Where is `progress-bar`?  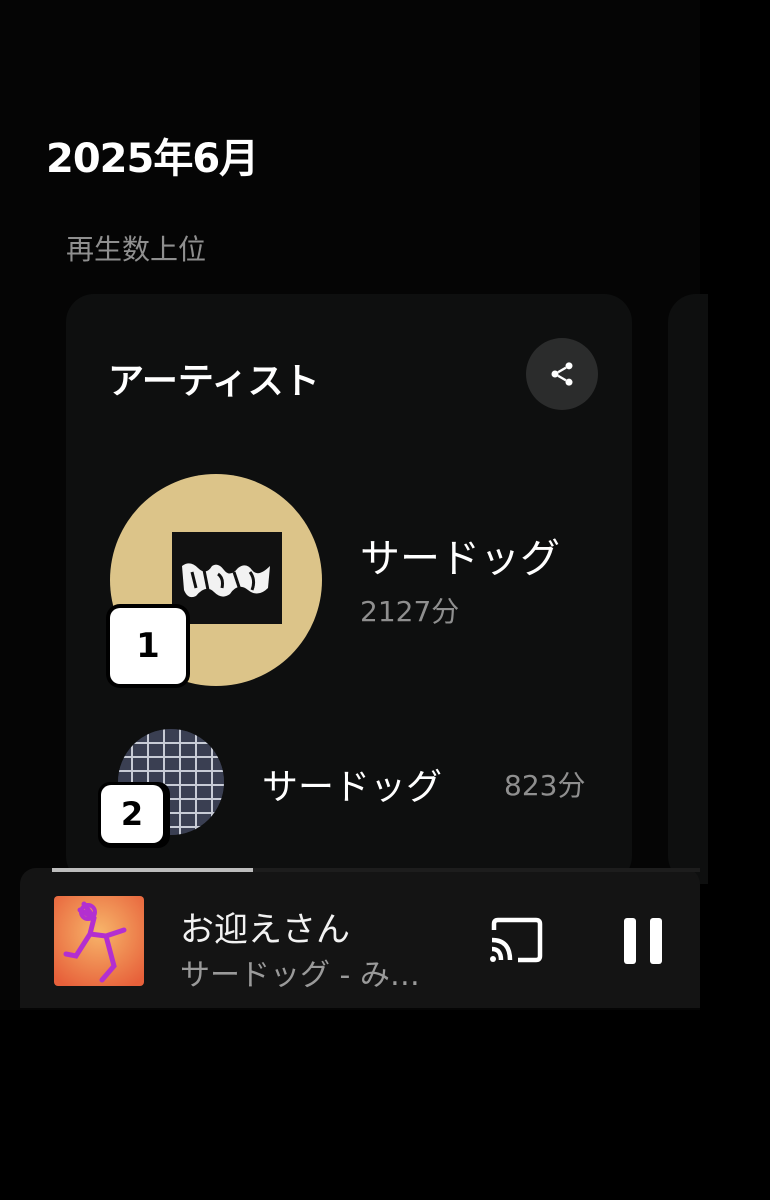
progress-bar is located at coordinates (152, 870).